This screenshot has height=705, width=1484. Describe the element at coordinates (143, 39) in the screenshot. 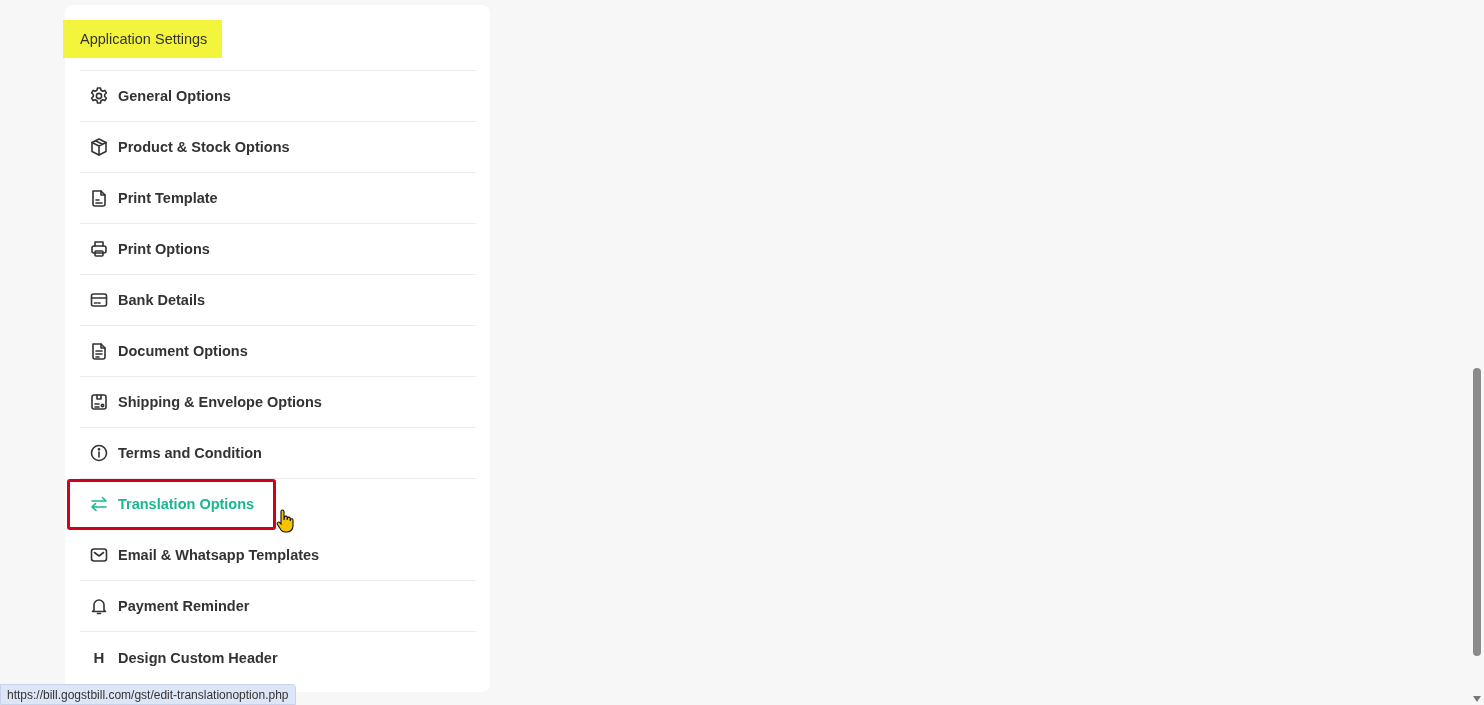

I see `panel-heading: Application Settings` at that location.